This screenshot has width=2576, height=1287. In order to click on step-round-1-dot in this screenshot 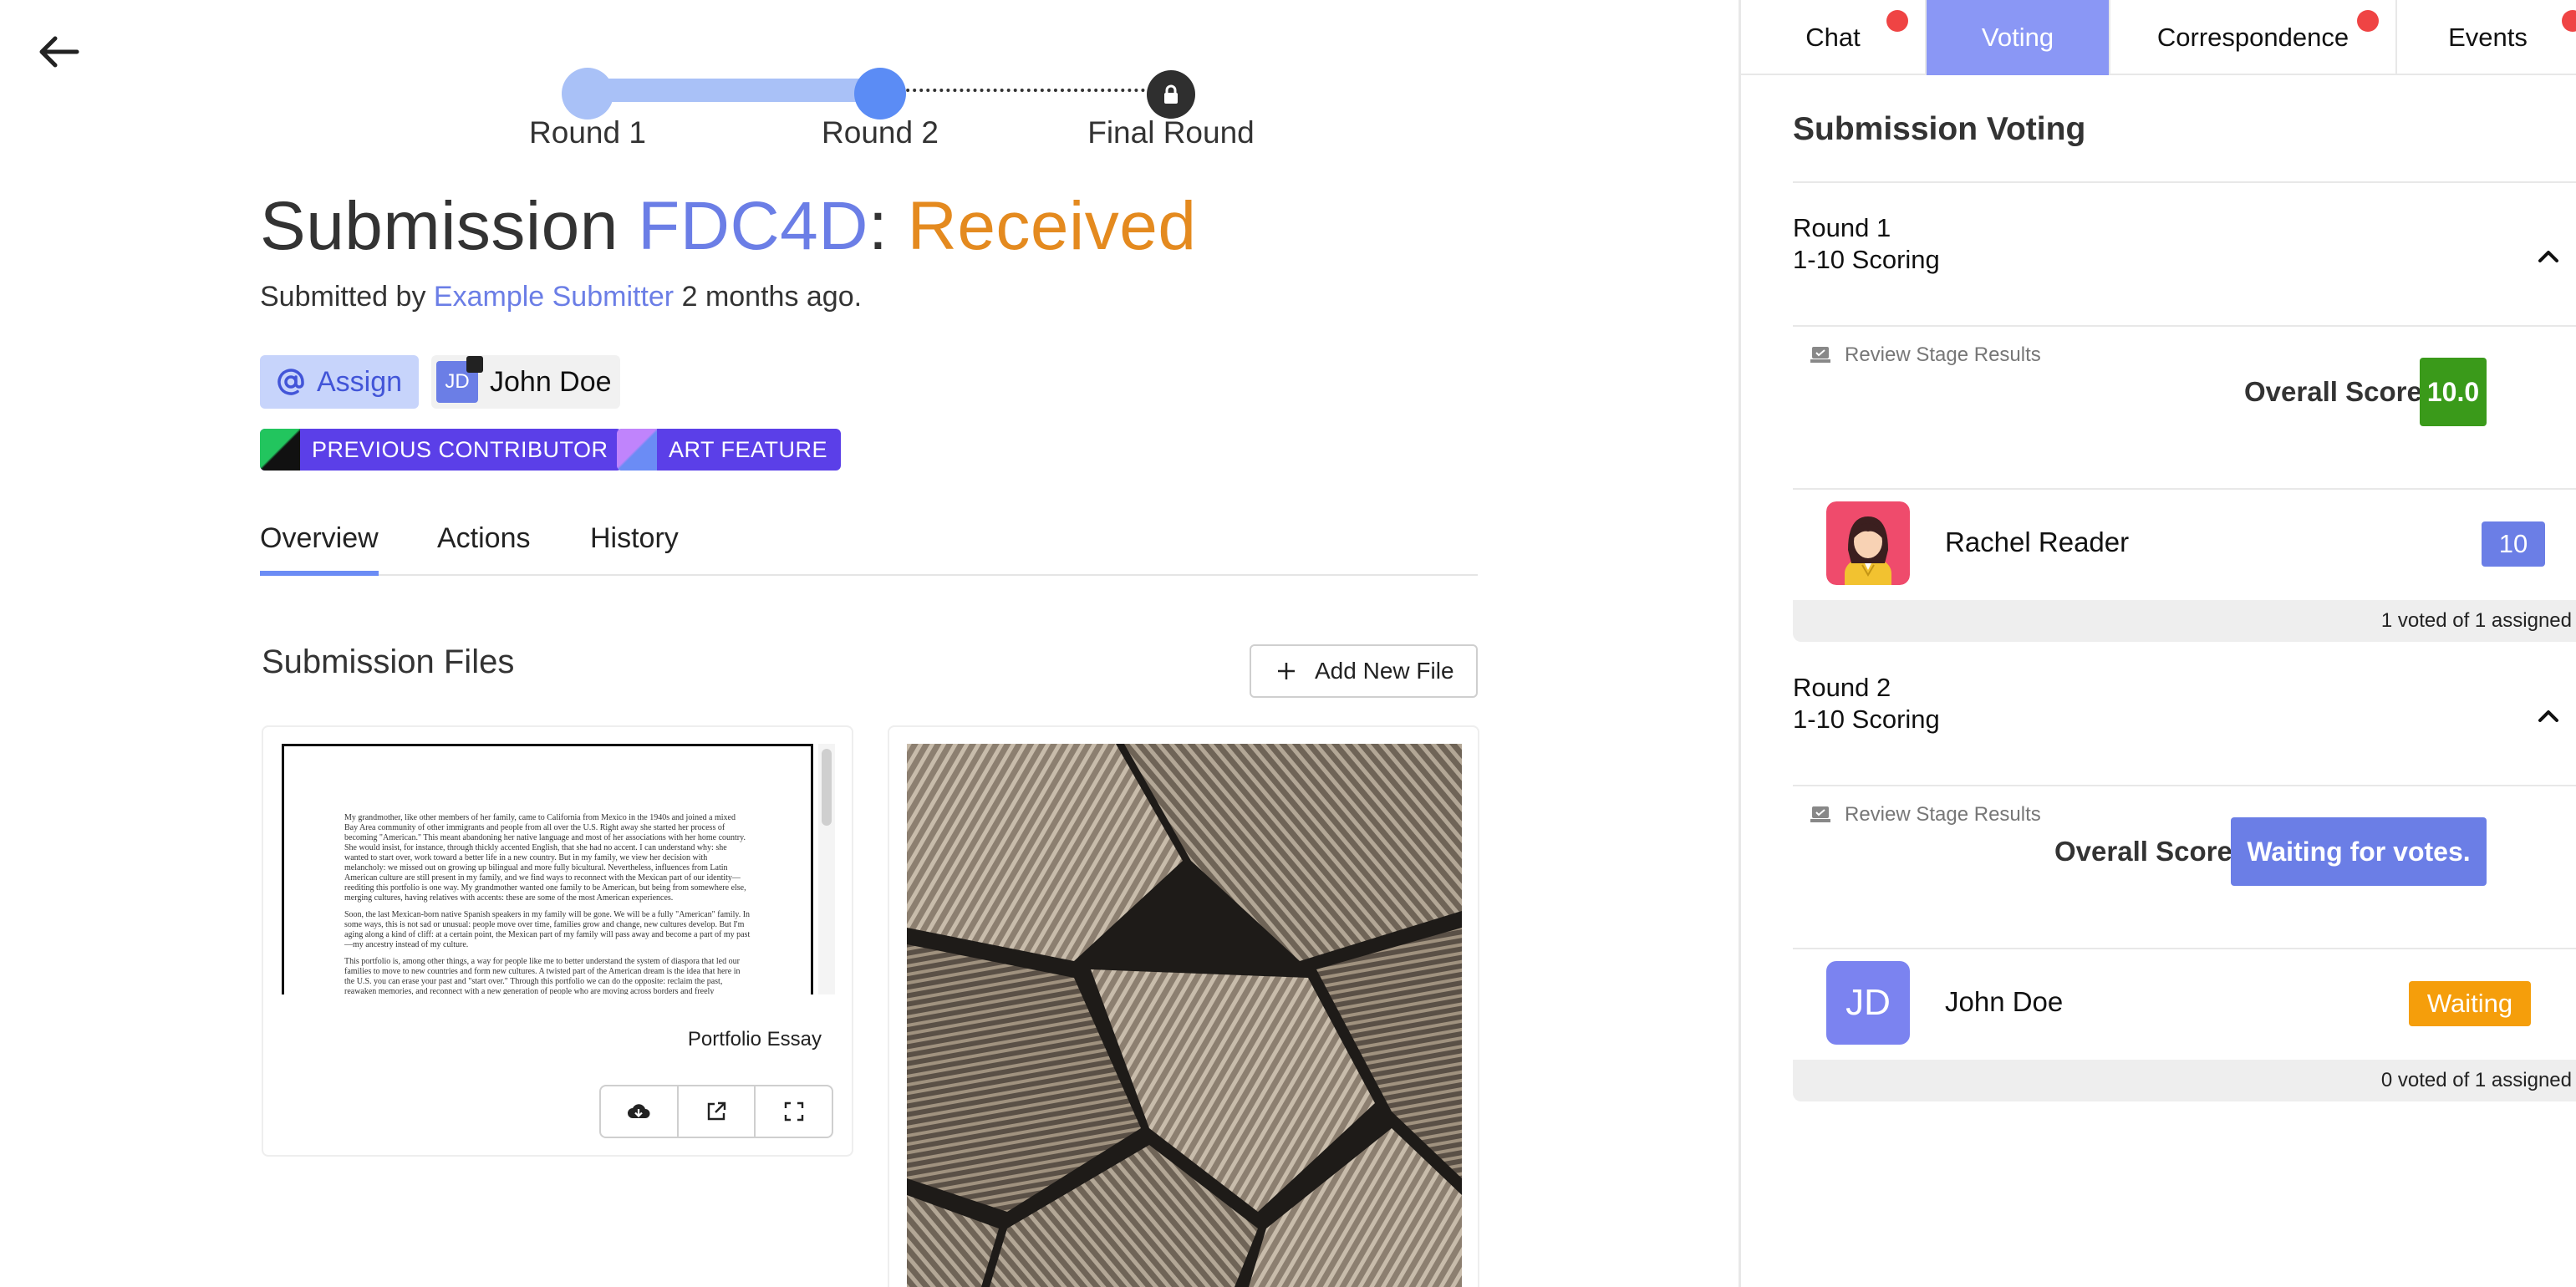, I will do `click(587, 94)`.